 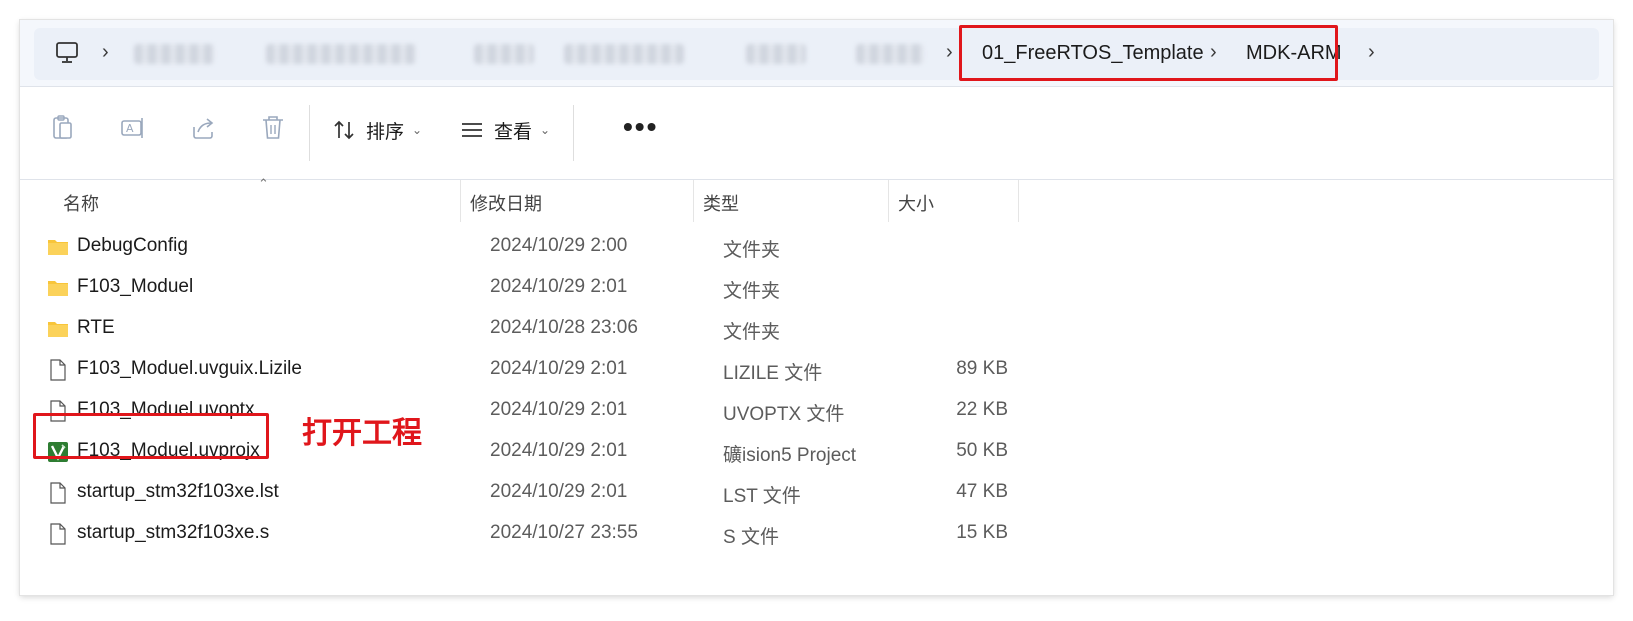 What do you see at coordinates (816, 247) in the screenshot?
I see `list-item: DebugConfig 2024/10/29 2:00 文件夹` at bounding box center [816, 247].